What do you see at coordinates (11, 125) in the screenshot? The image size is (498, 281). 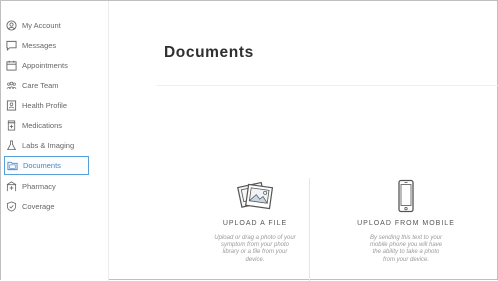 I see `pill-bottle-icon` at bounding box center [11, 125].